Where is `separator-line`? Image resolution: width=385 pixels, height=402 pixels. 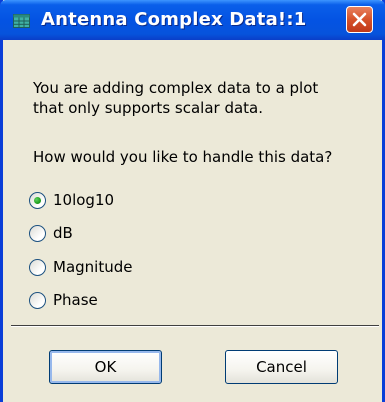
separator-line is located at coordinates (195, 326).